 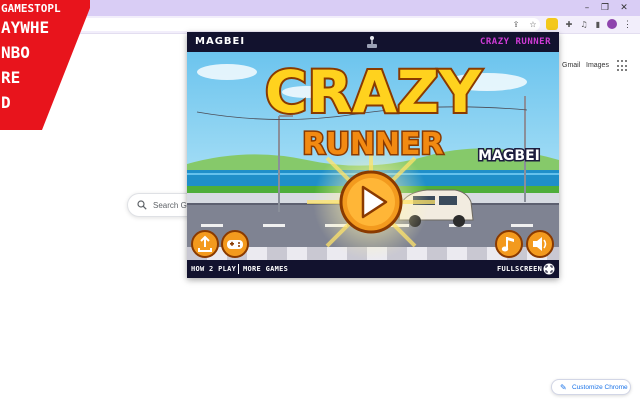 I want to click on watermark-line-5: D, so click(x=6, y=102).